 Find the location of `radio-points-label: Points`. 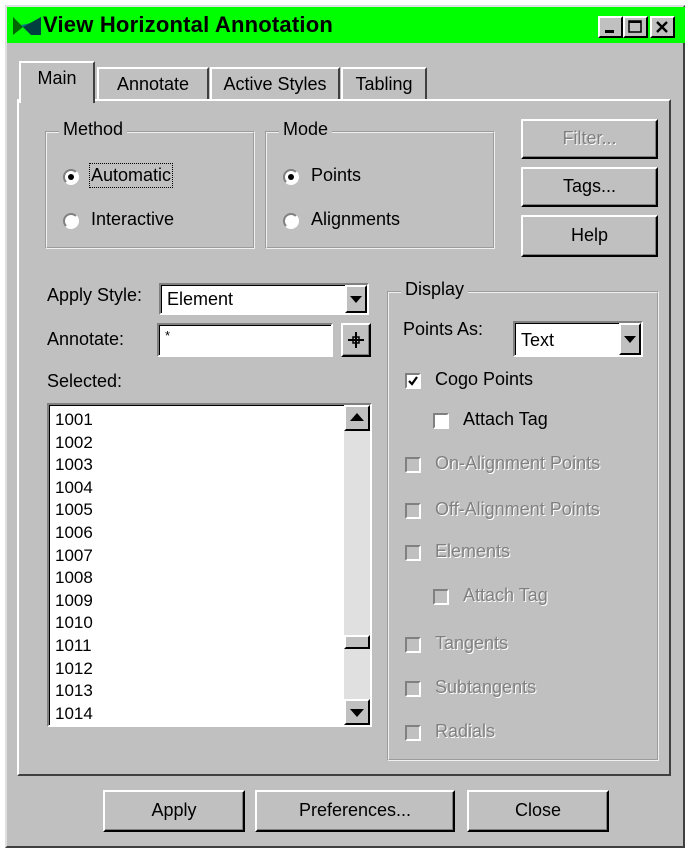

radio-points-label: Points is located at coordinates (336, 175).